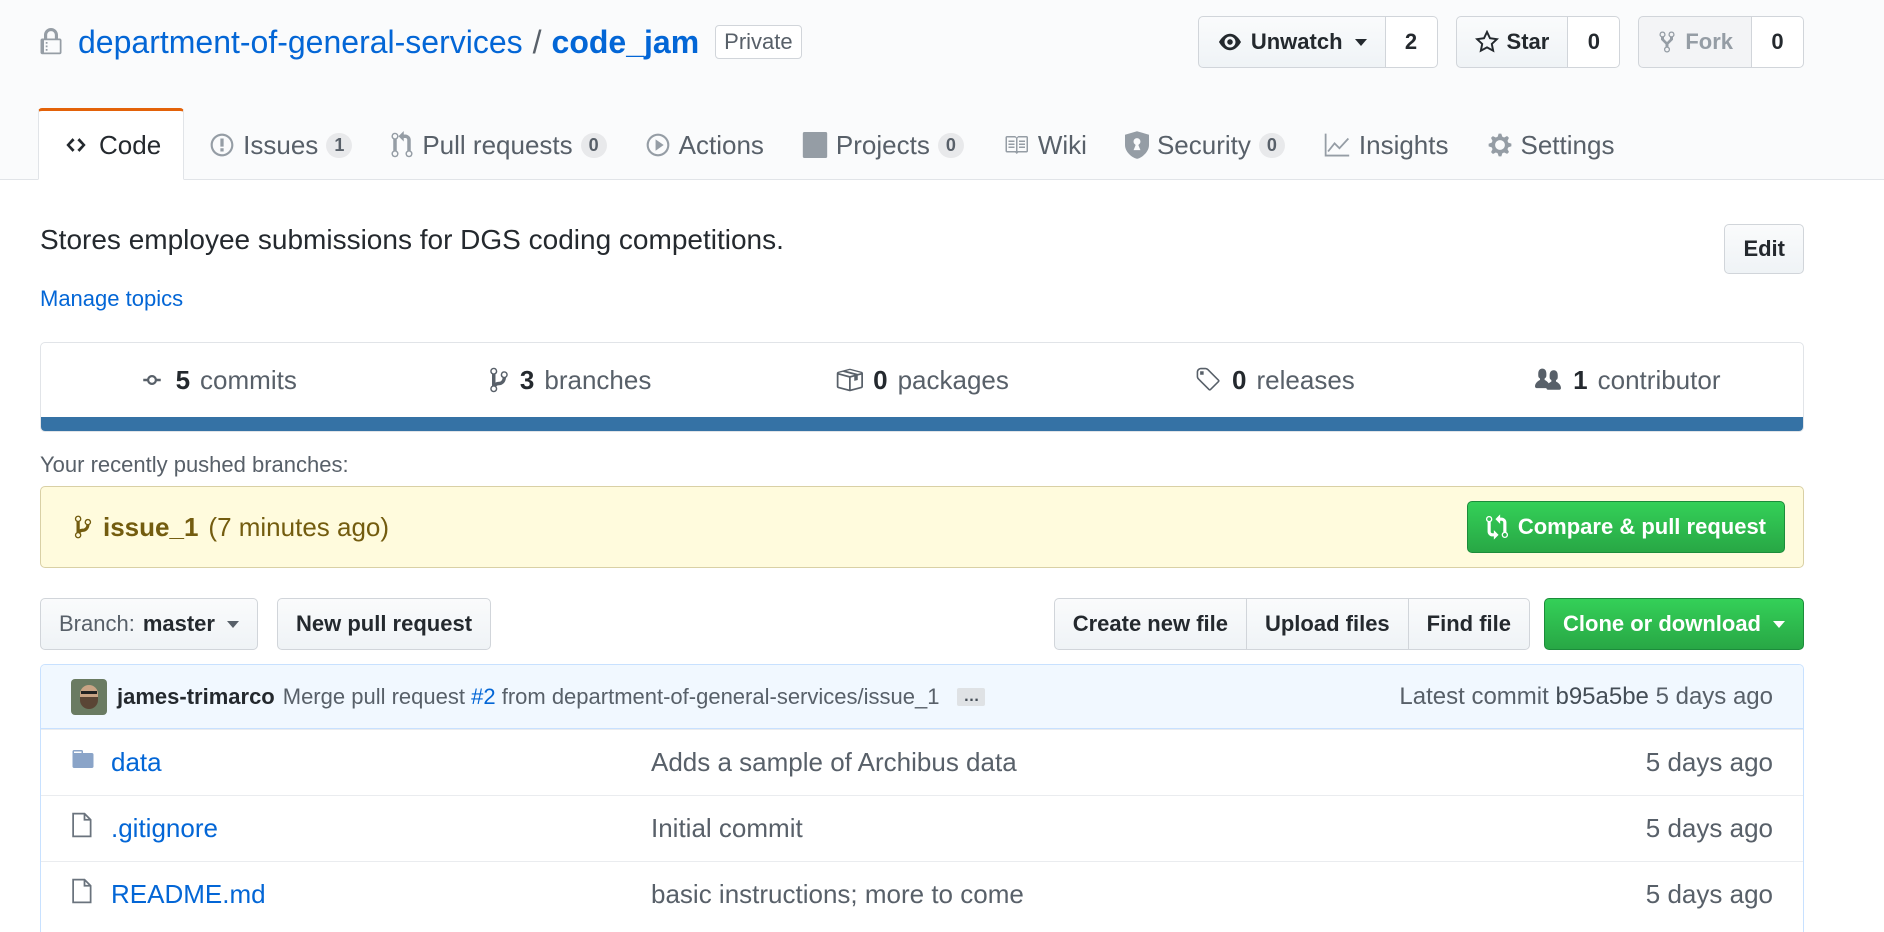 This screenshot has height=932, width=1884. Describe the element at coordinates (1386, 144) in the screenshot. I see `tab-insights: Insights` at that location.